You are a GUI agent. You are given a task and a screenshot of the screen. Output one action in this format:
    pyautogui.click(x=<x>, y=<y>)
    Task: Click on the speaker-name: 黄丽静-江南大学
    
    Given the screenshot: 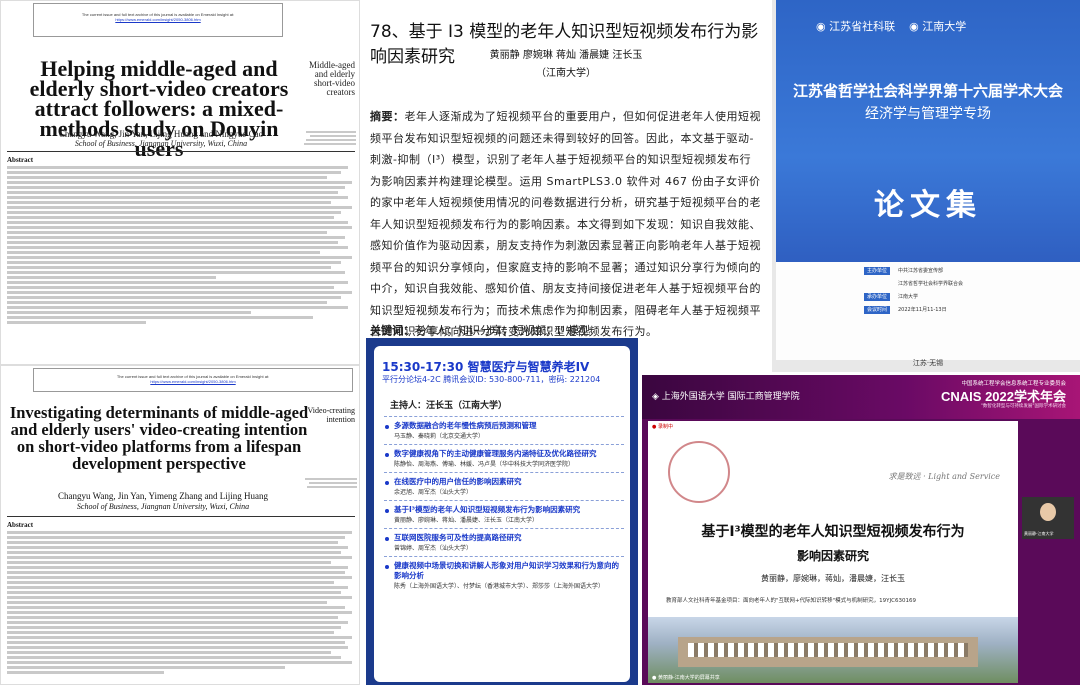 What is the action you would take?
    pyautogui.click(x=1039, y=533)
    